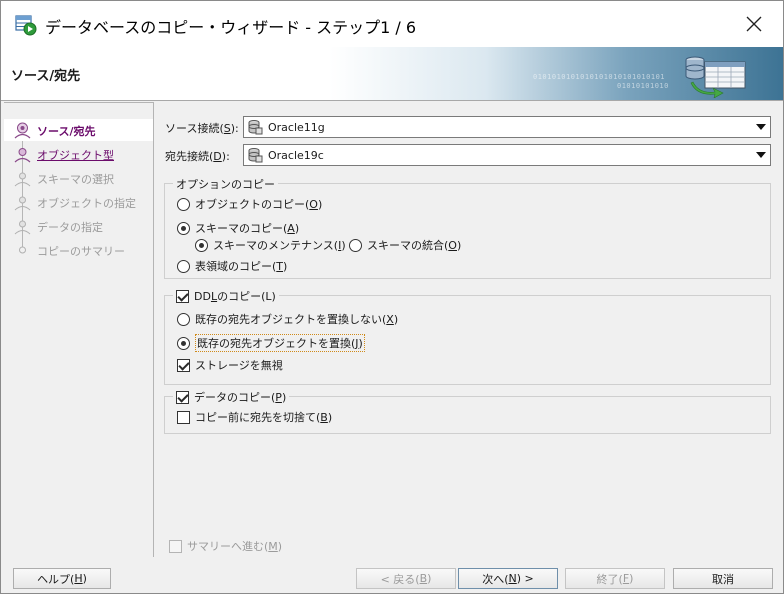 The image size is (784, 594). What do you see at coordinates (70, 227) in the screenshot?
I see `nav-step-label: データの指定` at bounding box center [70, 227].